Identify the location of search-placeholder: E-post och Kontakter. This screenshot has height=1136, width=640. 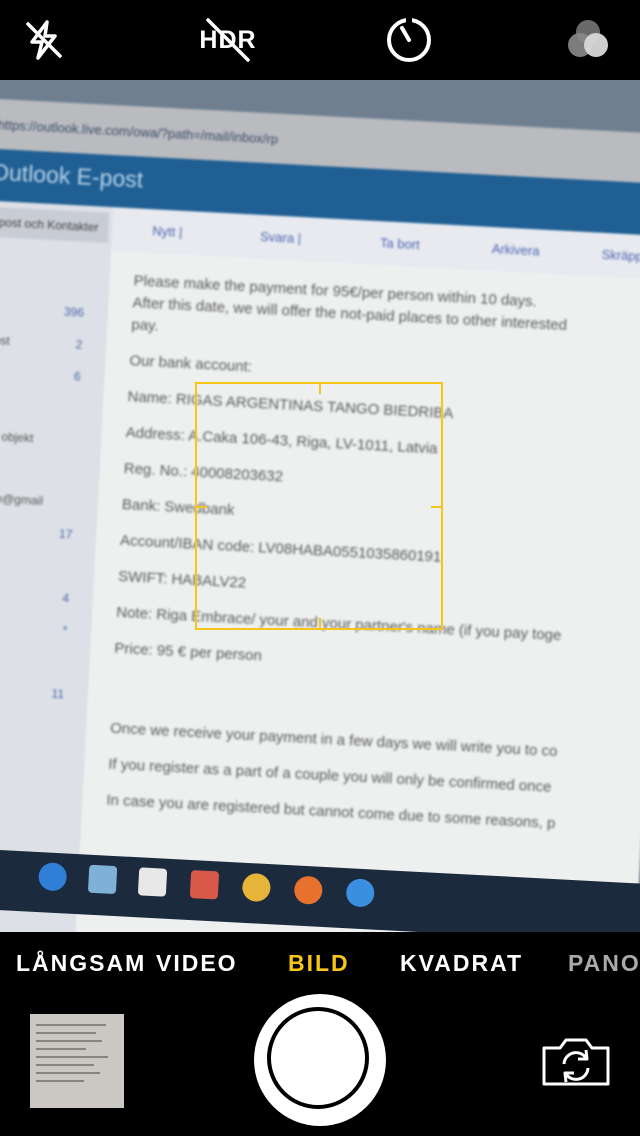
(49, 224).